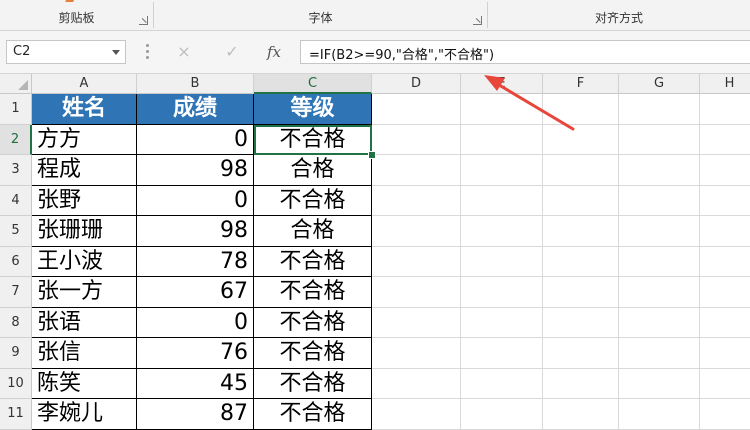 The height and width of the screenshot is (430, 750). I want to click on name-cell: 张语, so click(84, 322).